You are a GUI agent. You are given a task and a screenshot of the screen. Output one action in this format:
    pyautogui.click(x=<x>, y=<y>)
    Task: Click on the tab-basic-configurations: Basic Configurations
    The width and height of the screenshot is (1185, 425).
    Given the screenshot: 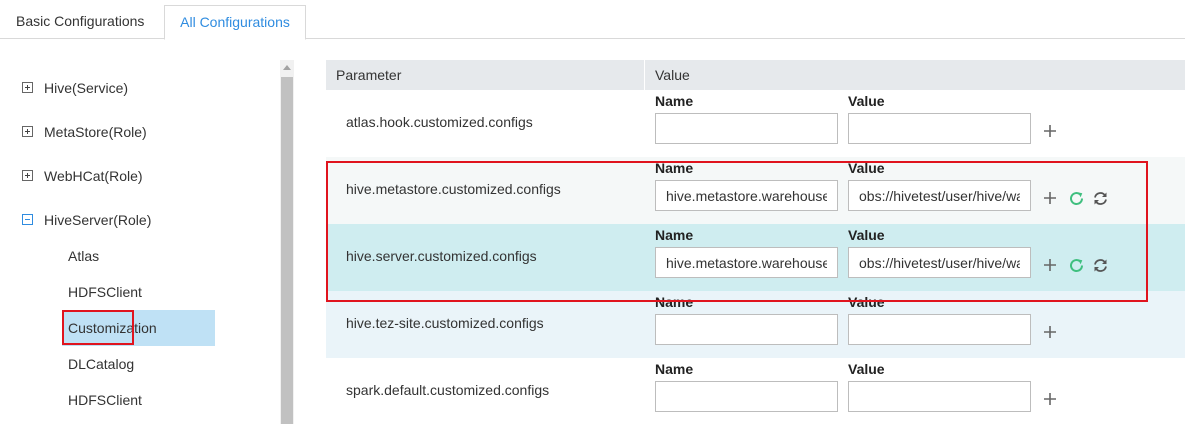 What is the action you would take?
    pyautogui.click(x=80, y=19)
    